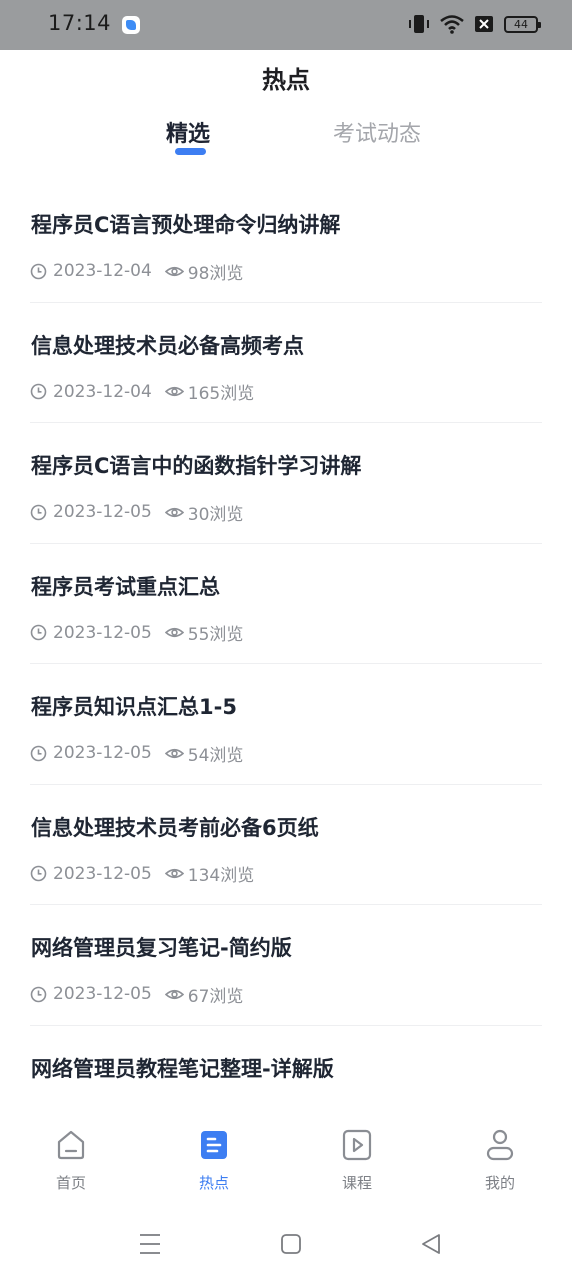  I want to click on status-bar: 17:14 44, so click(286, 25).